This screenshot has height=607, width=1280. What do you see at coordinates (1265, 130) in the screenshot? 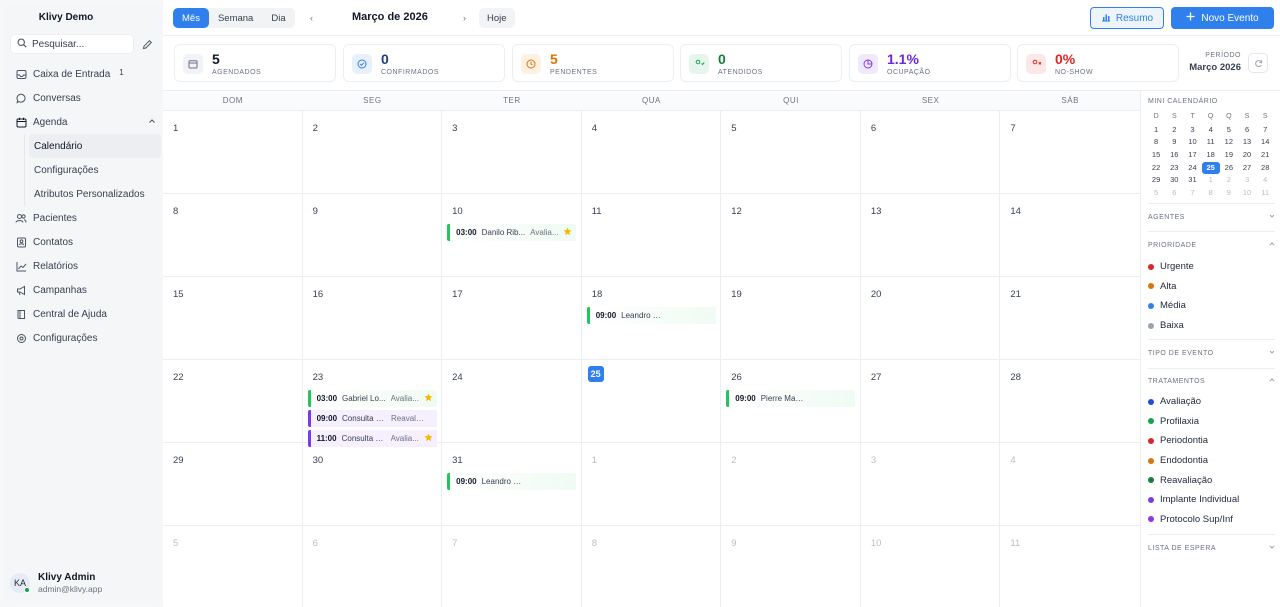
I see `mini-day: 7` at bounding box center [1265, 130].